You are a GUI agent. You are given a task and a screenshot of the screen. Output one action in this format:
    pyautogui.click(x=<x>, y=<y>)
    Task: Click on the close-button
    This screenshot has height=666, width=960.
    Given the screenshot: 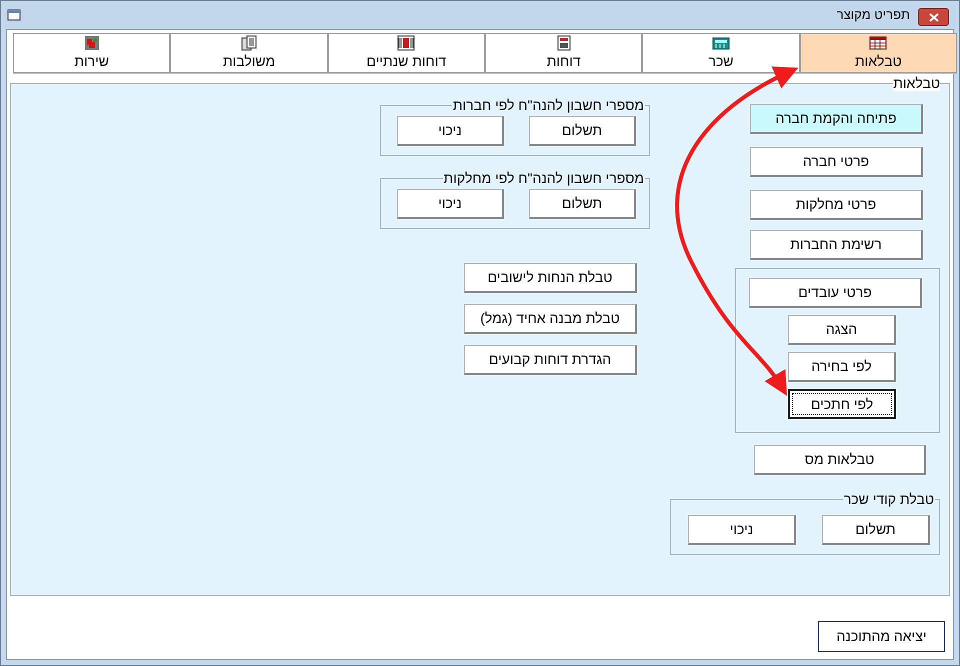 What is the action you would take?
    pyautogui.click(x=933, y=17)
    